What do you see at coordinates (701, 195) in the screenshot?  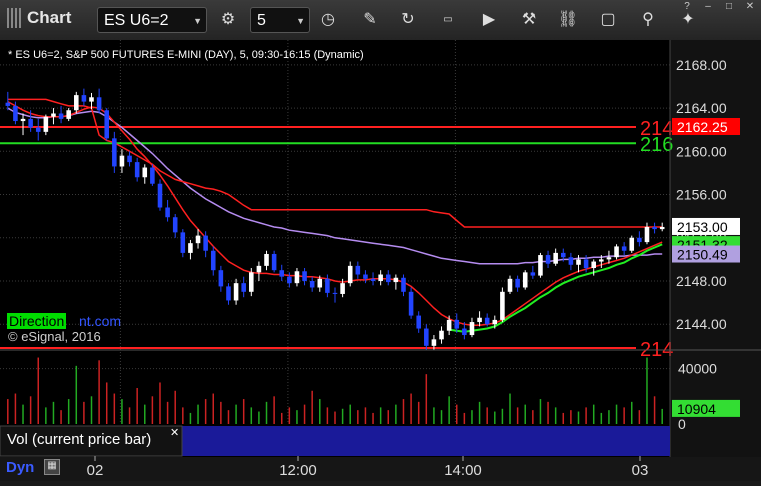 I see `price-tick-label: 2156.00` at bounding box center [701, 195].